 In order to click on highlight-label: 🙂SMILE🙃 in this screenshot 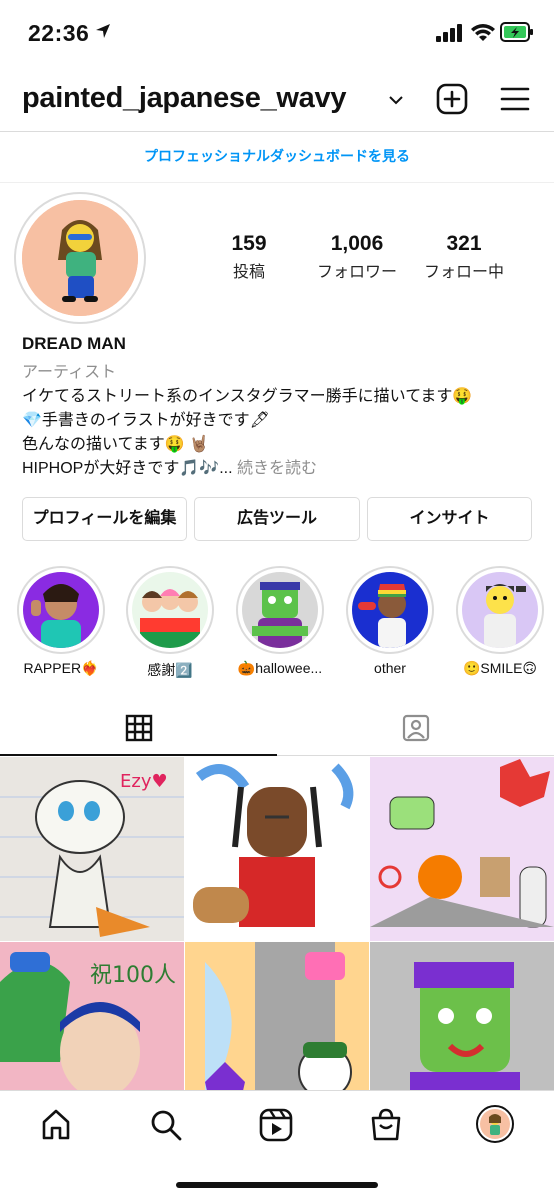, I will do `click(500, 668)`.